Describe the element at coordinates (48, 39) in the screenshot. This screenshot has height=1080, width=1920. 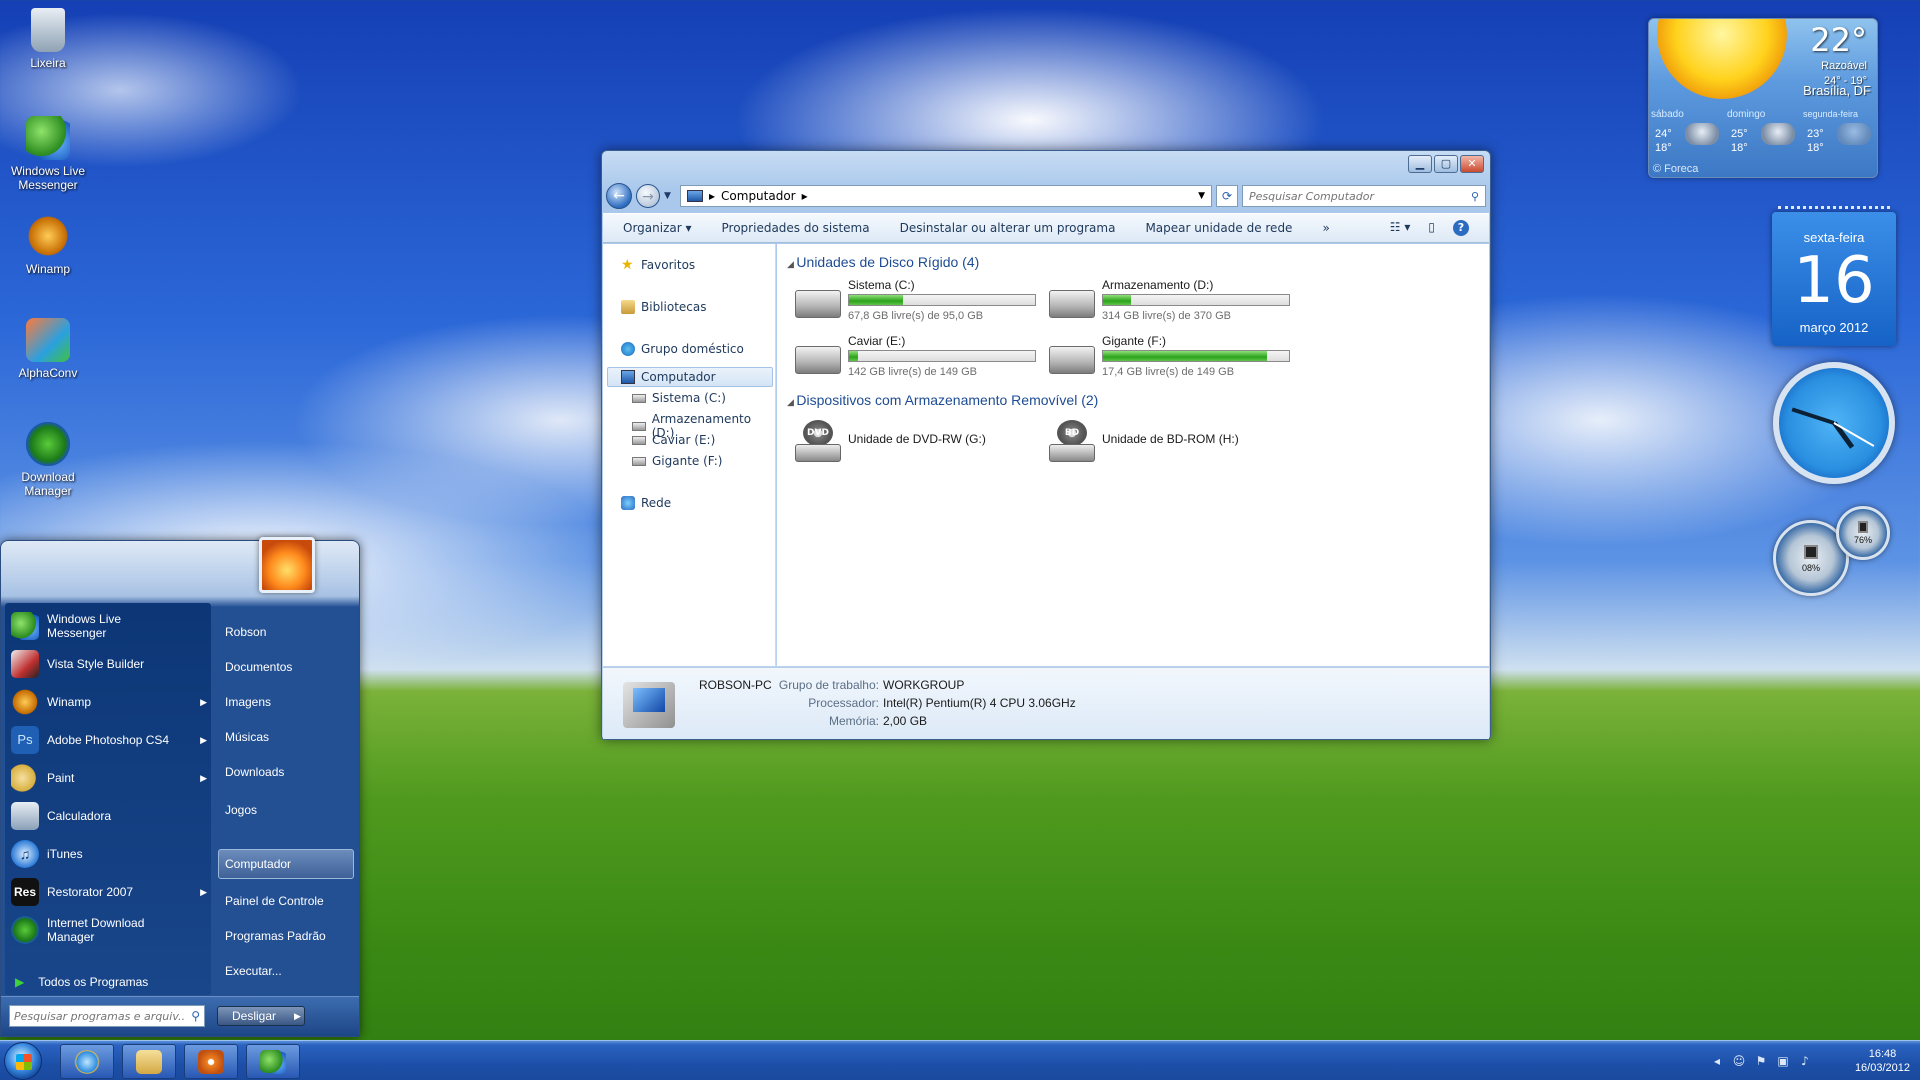
I see `desktop-icon-recycle-bin: Lixeira` at that location.